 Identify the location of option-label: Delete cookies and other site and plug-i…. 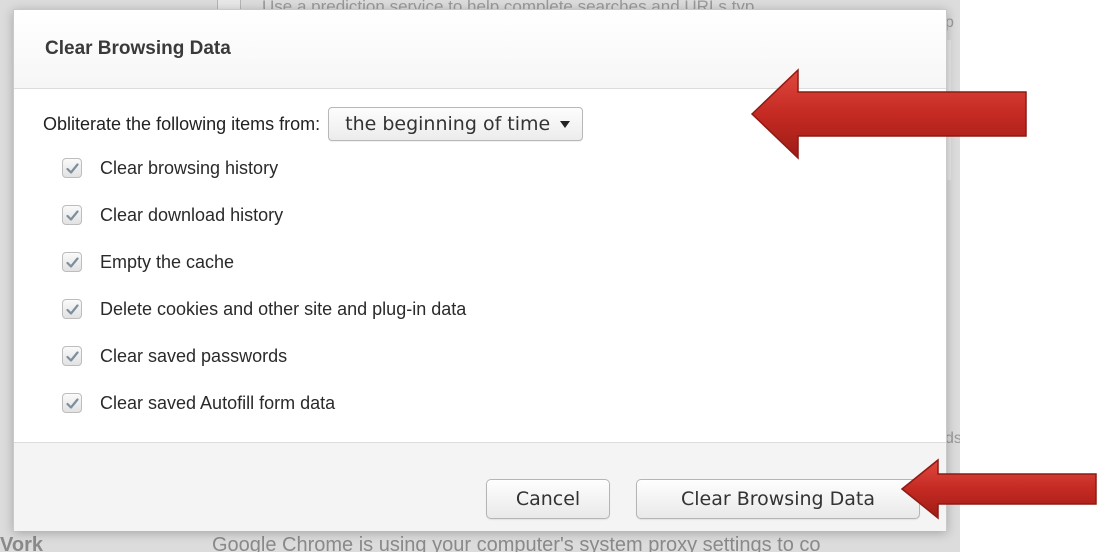
(283, 308).